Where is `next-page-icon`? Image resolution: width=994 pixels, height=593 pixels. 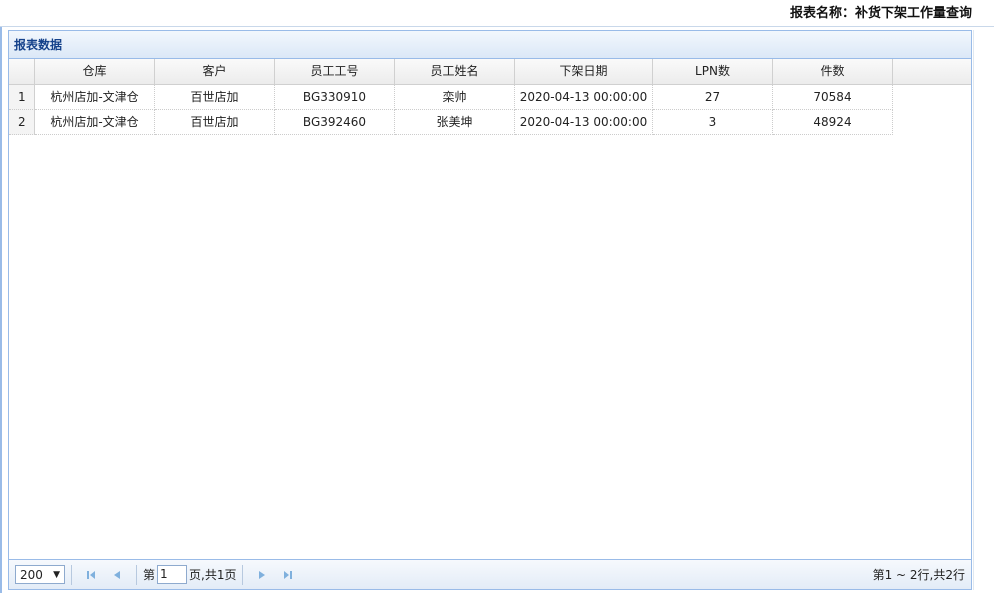 next-page-icon is located at coordinates (262, 575).